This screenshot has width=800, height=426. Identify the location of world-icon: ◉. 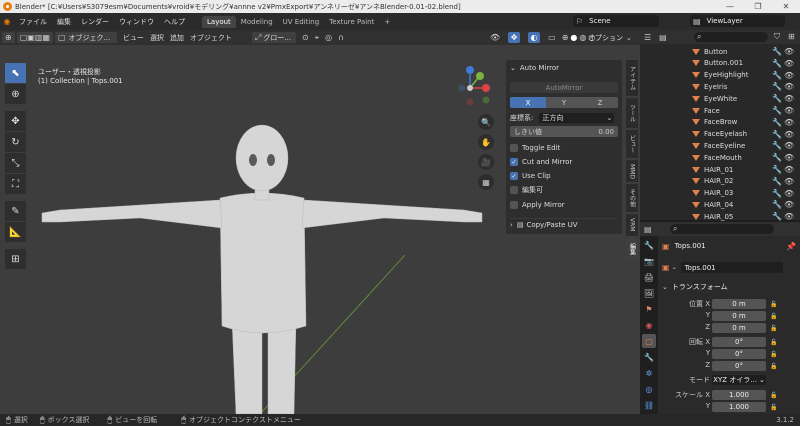
(649, 325).